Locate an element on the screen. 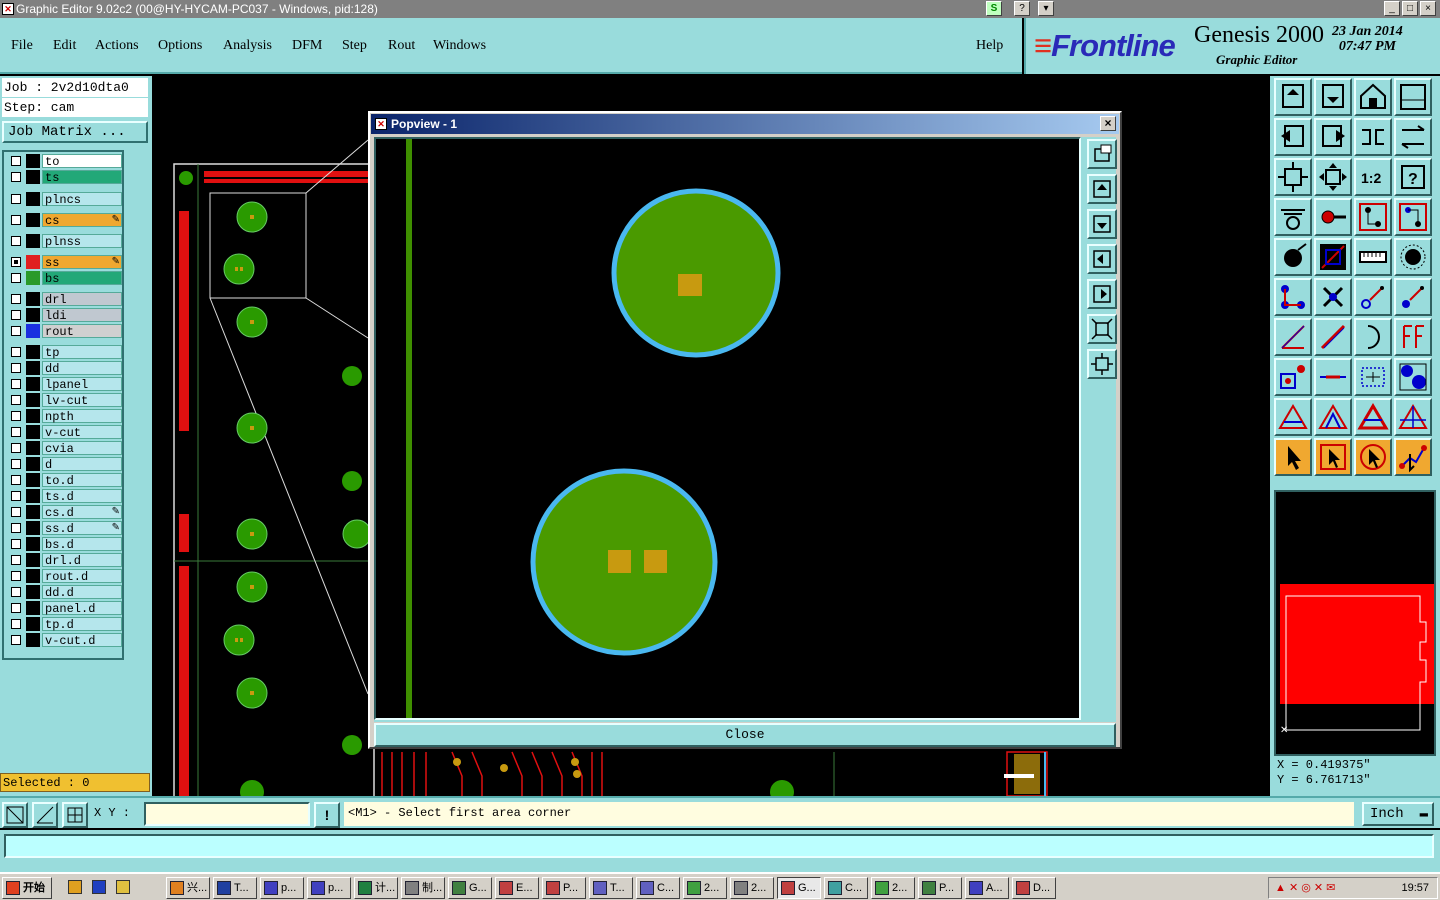 The width and height of the screenshot is (1440, 900). maximize-button: □ is located at coordinates (1410, 8).